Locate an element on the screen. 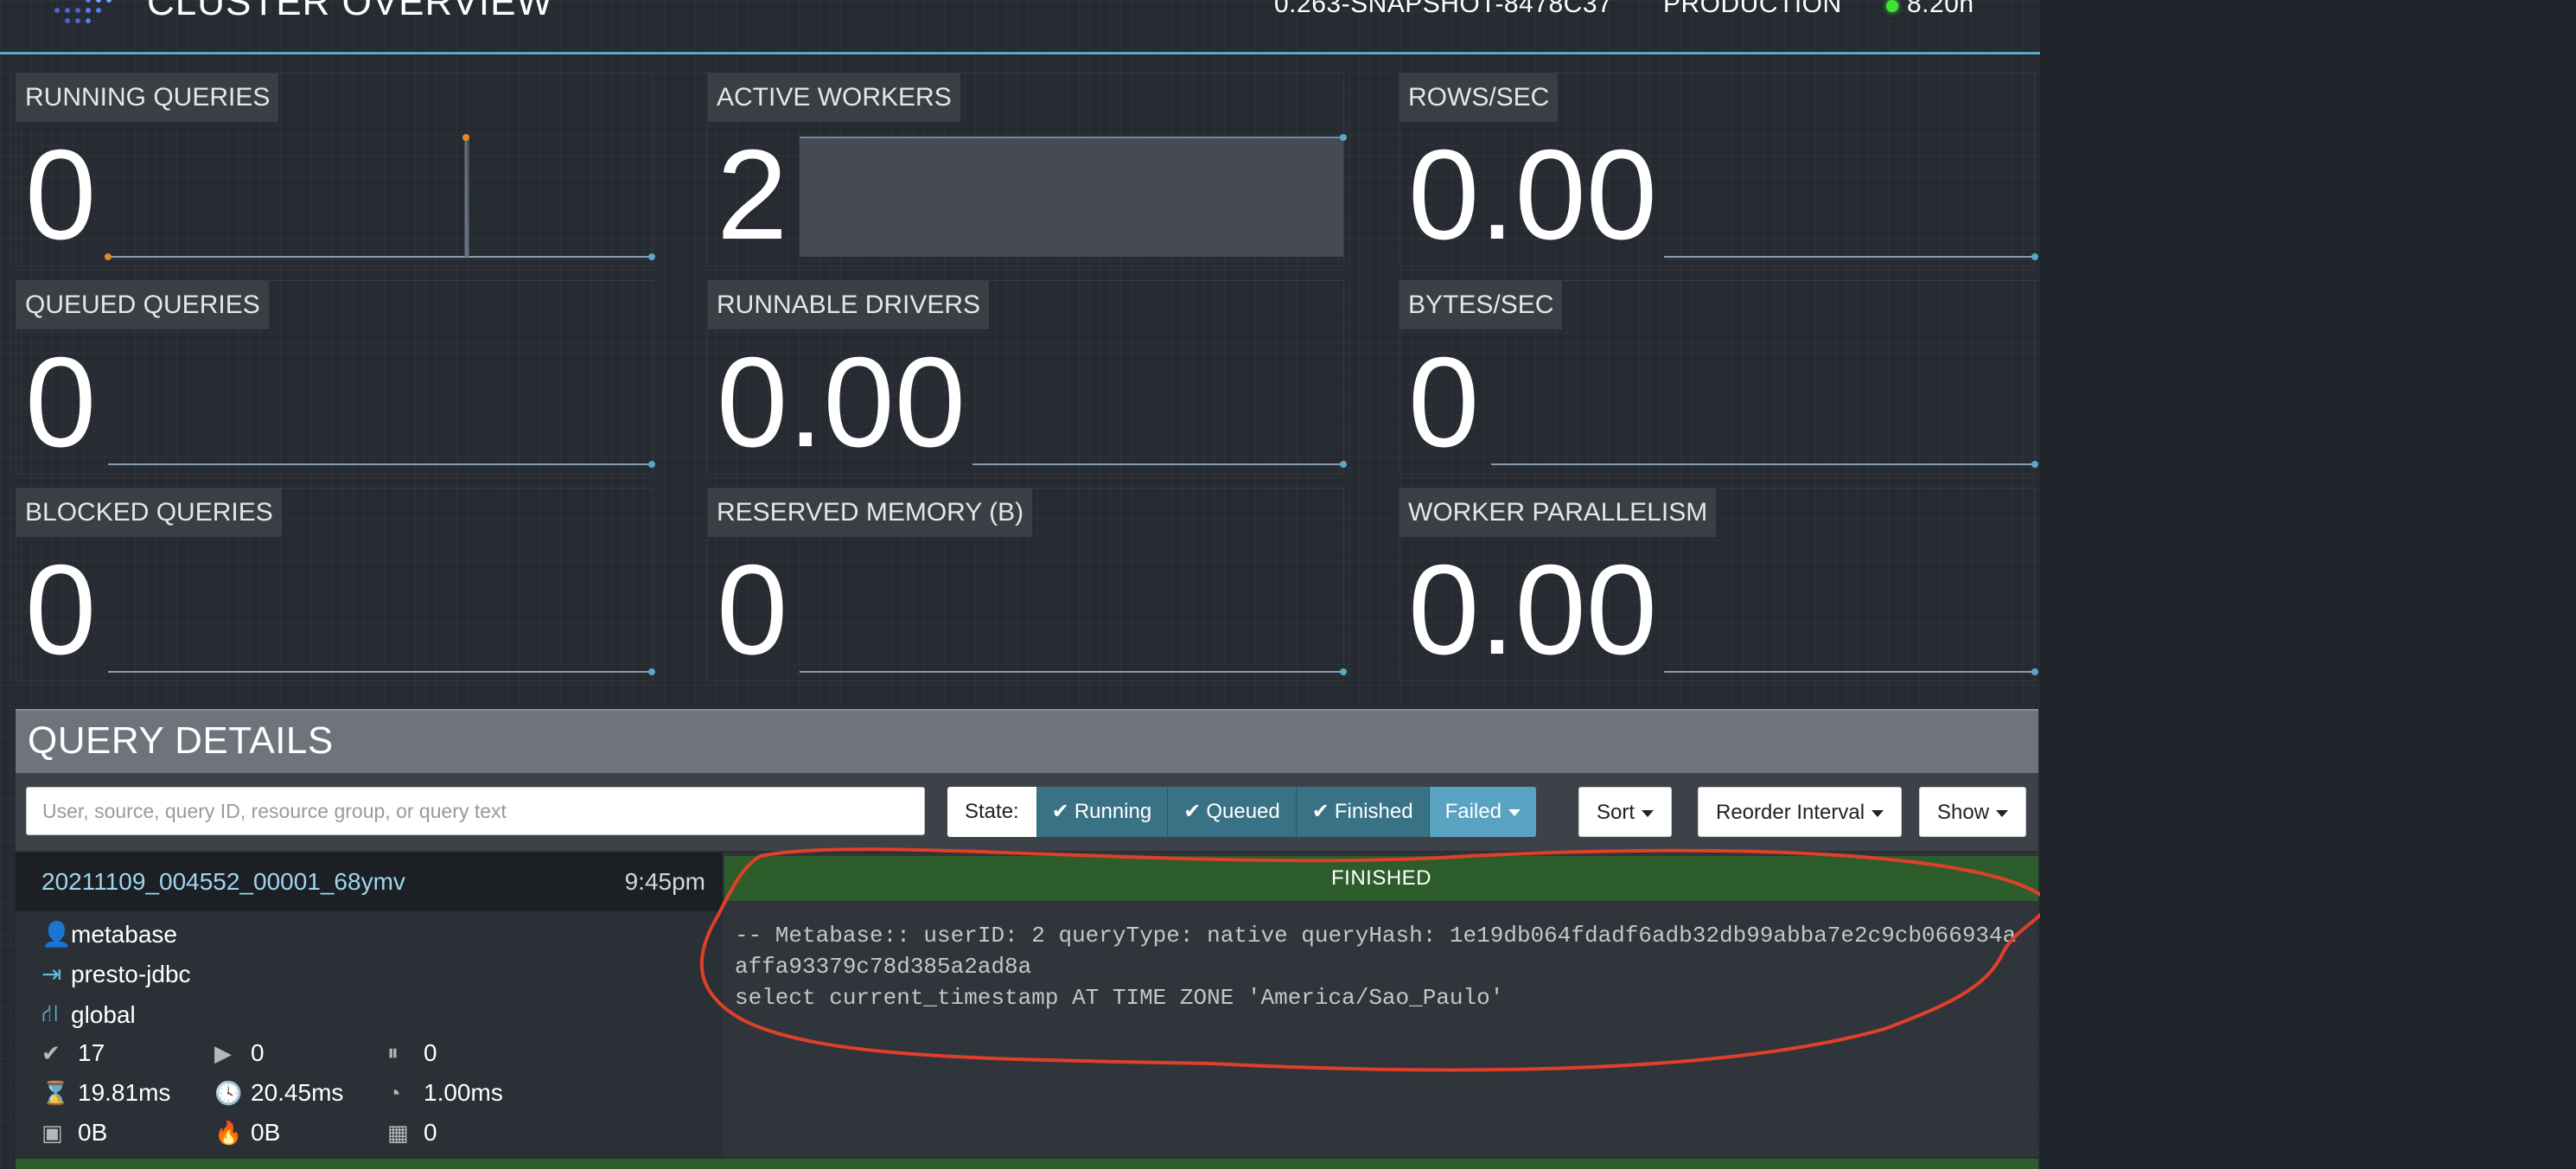  rows-sec-value: 0.00 is located at coordinates (1533, 195).